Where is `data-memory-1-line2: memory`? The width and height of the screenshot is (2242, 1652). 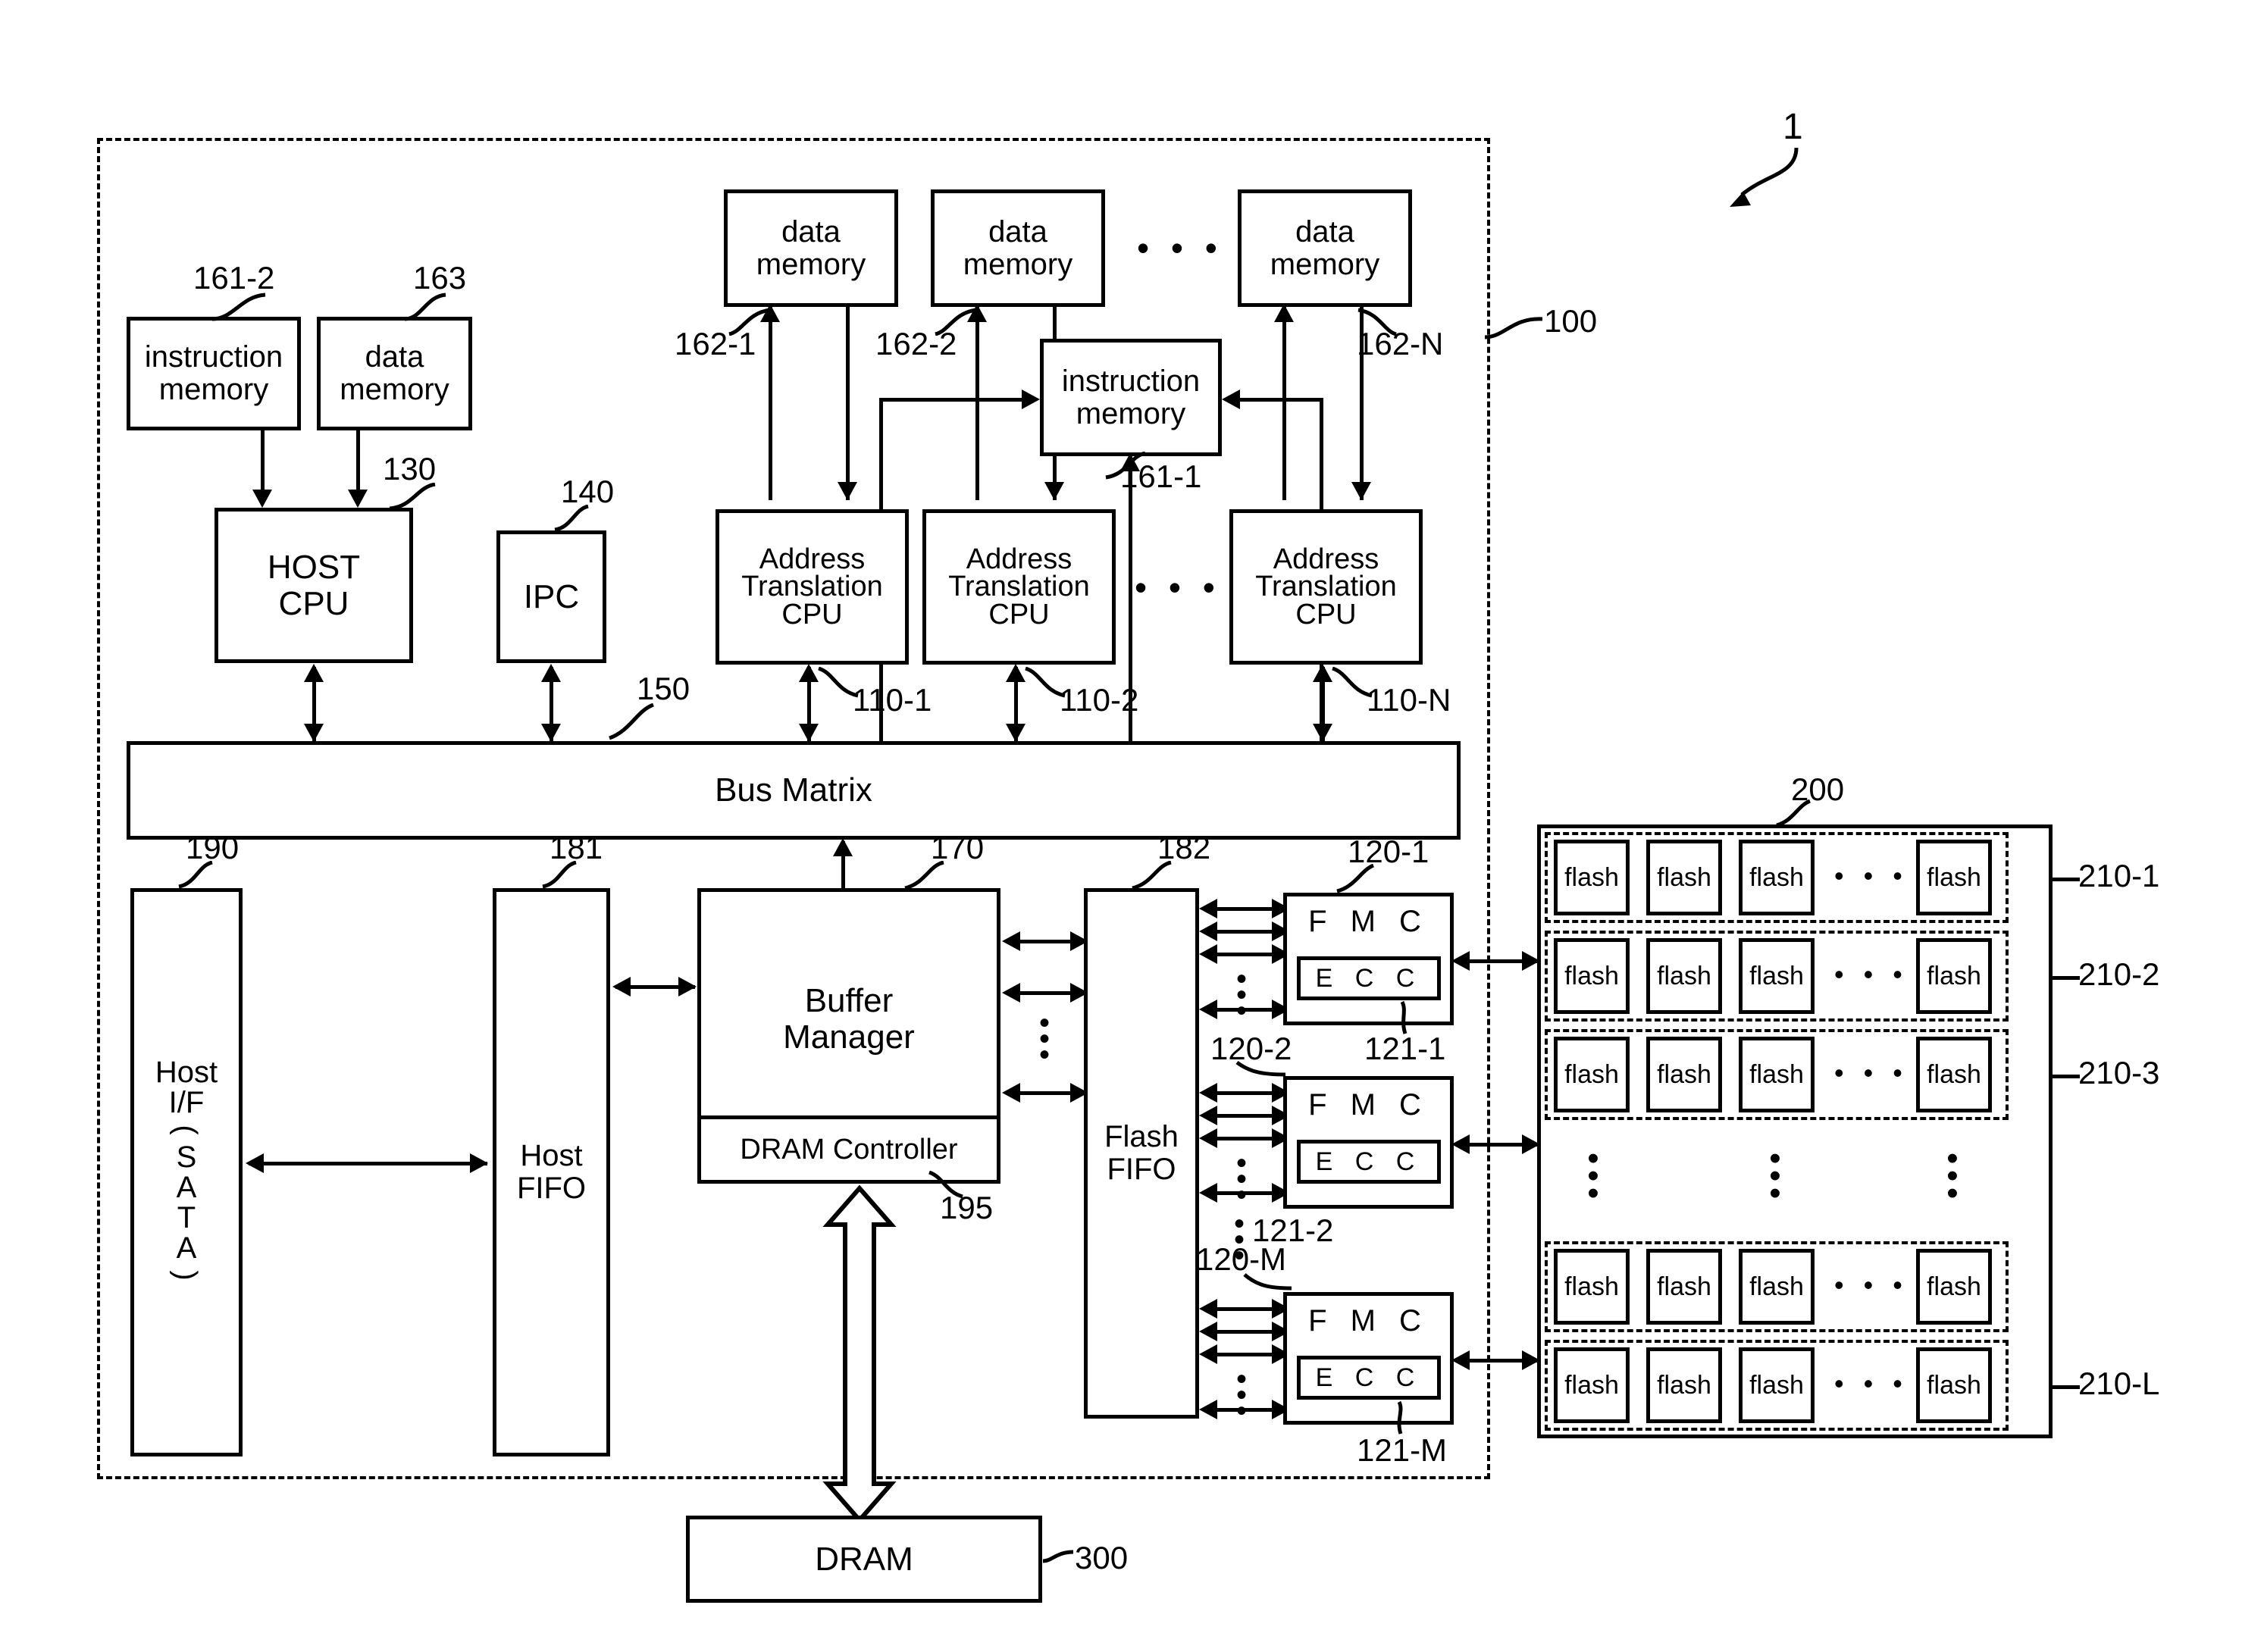 data-memory-1-line2: memory is located at coordinates (811, 264).